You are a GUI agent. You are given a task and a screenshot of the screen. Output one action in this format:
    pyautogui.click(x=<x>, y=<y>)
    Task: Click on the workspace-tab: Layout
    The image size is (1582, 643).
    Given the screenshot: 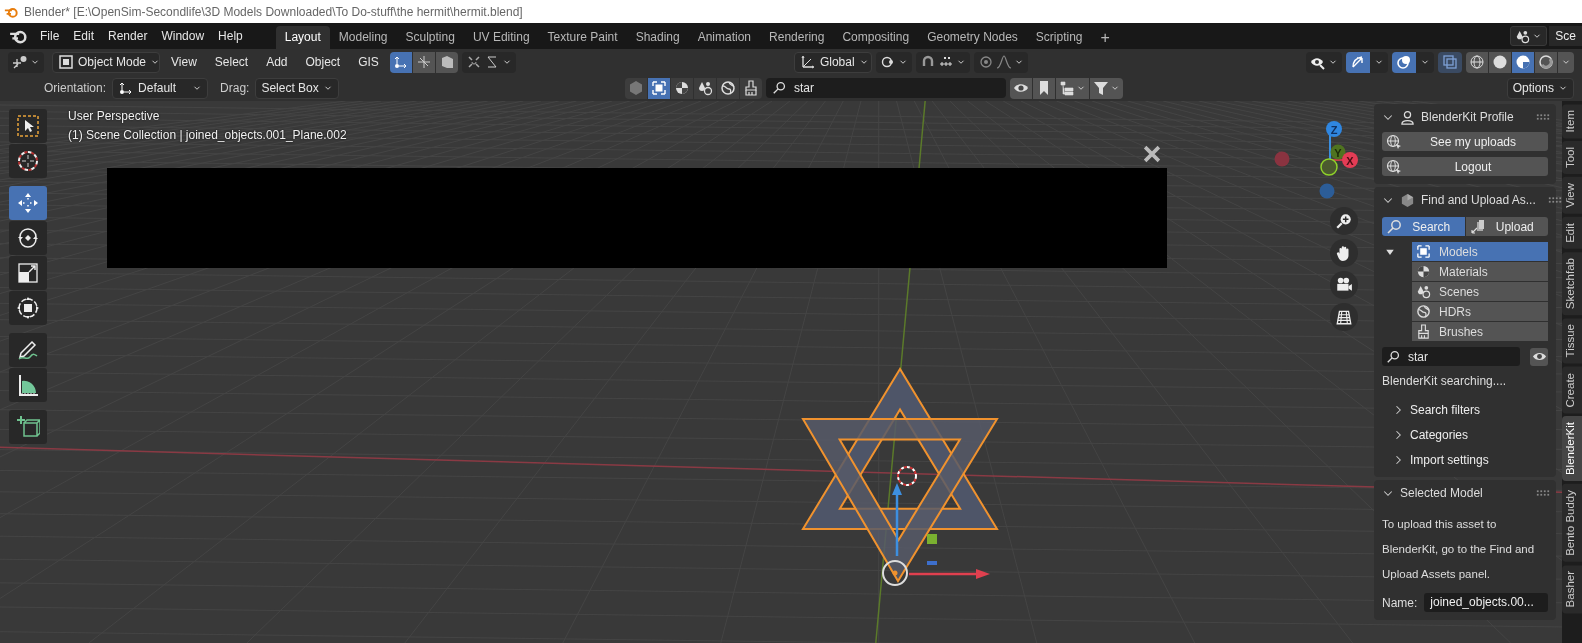 What is the action you would take?
    pyautogui.click(x=302, y=37)
    